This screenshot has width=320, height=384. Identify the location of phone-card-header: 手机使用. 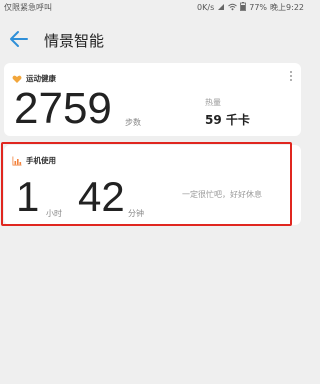
(34, 160).